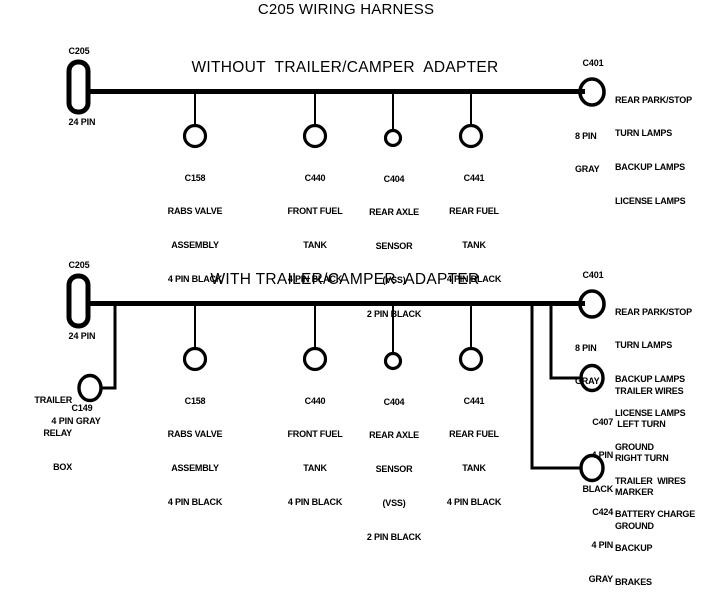 This screenshot has width=720, height=611. Describe the element at coordinates (53, 399) in the screenshot. I see `trailer-relay-box-line: TRAILER` at that location.